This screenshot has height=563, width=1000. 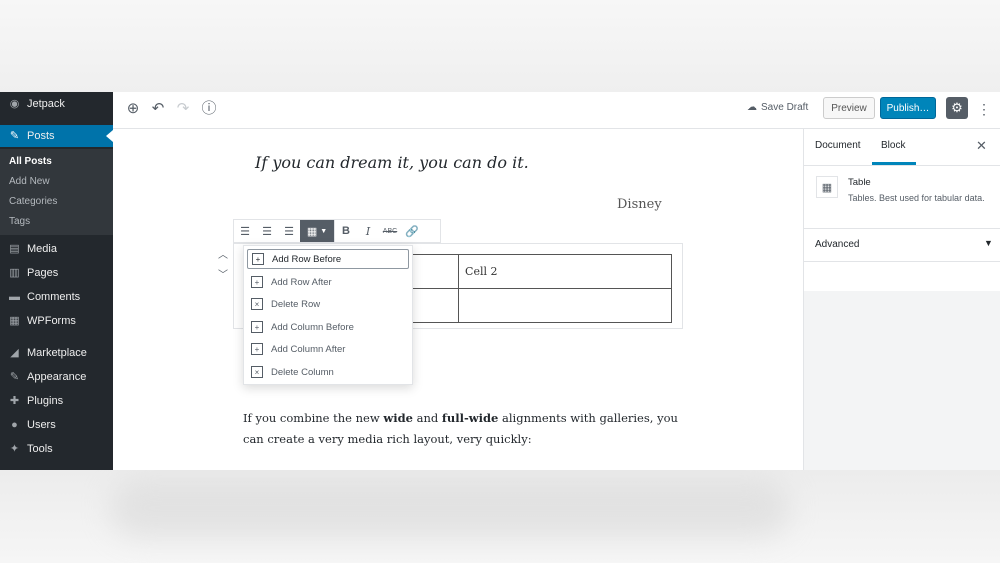 What do you see at coordinates (289, 231) in the screenshot?
I see `align-right-icon: ☰` at bounding box center [289, 231].